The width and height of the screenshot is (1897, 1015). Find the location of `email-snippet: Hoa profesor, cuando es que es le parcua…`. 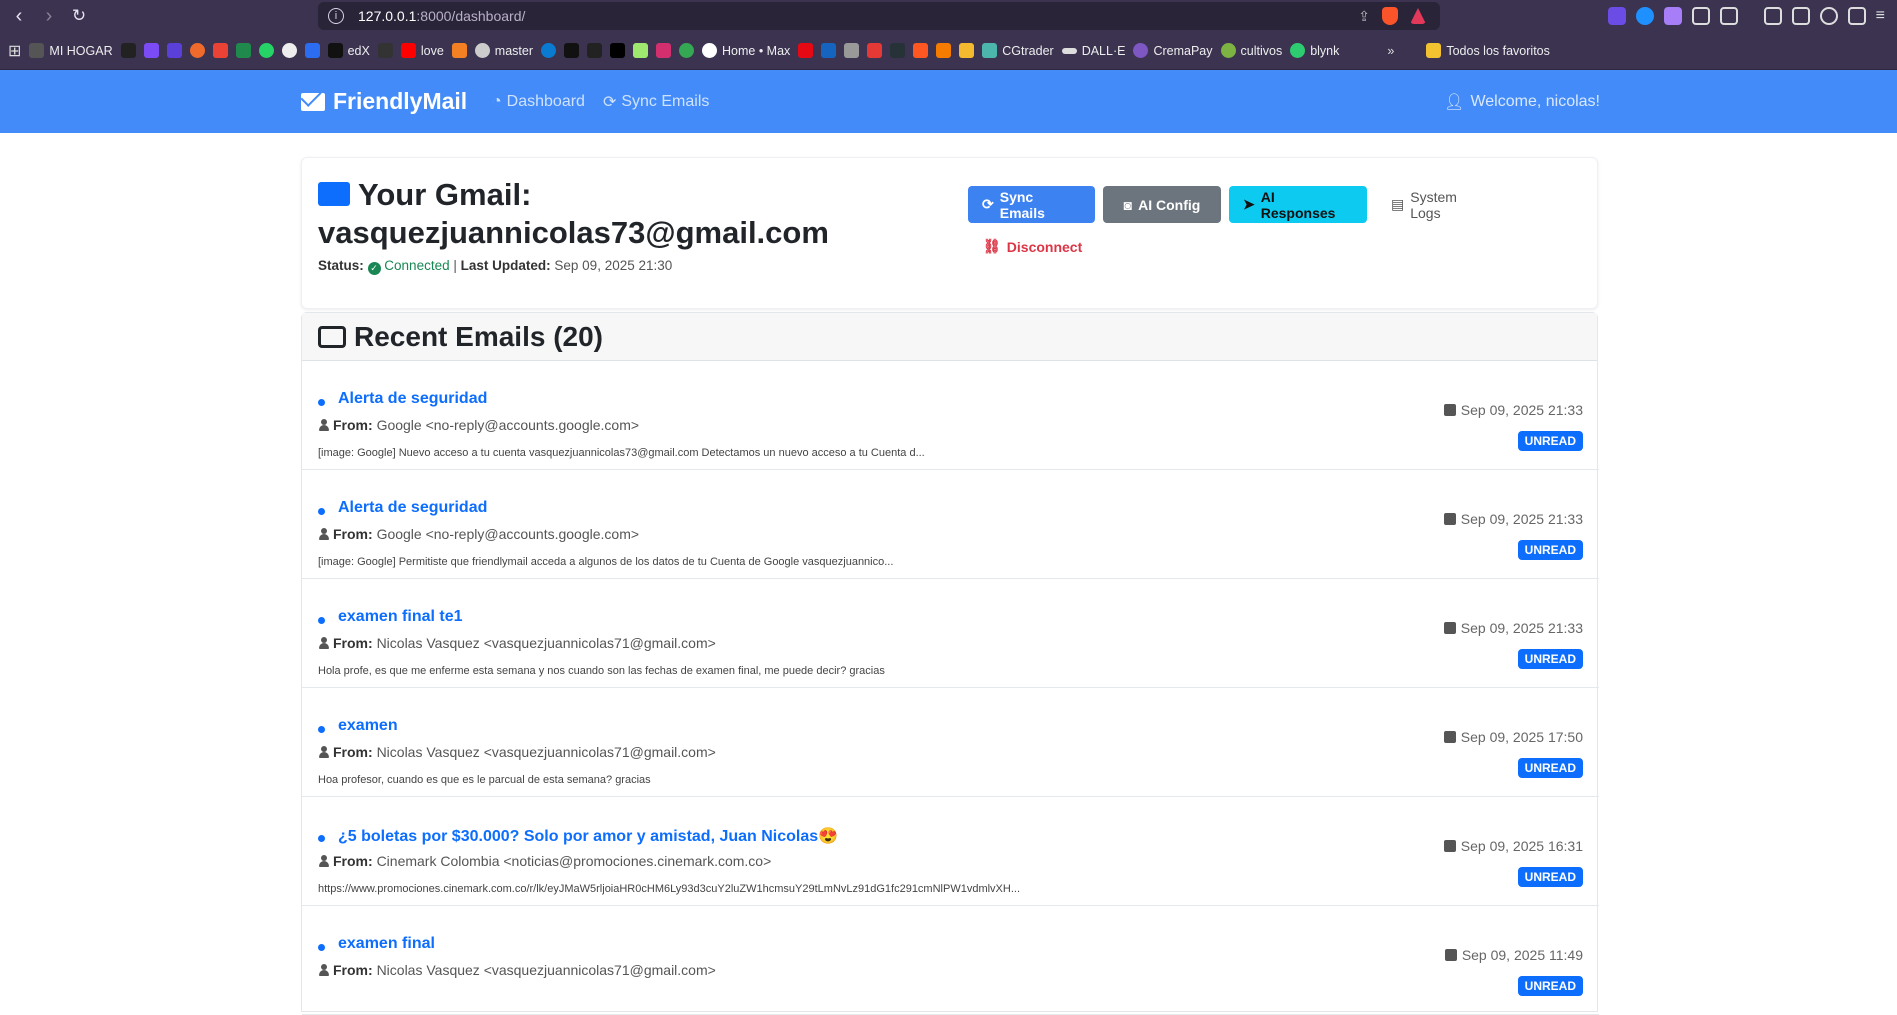

email-snippet: Hoa profesor, cuando es que es le parcua… is located at coordinates (484, 780).